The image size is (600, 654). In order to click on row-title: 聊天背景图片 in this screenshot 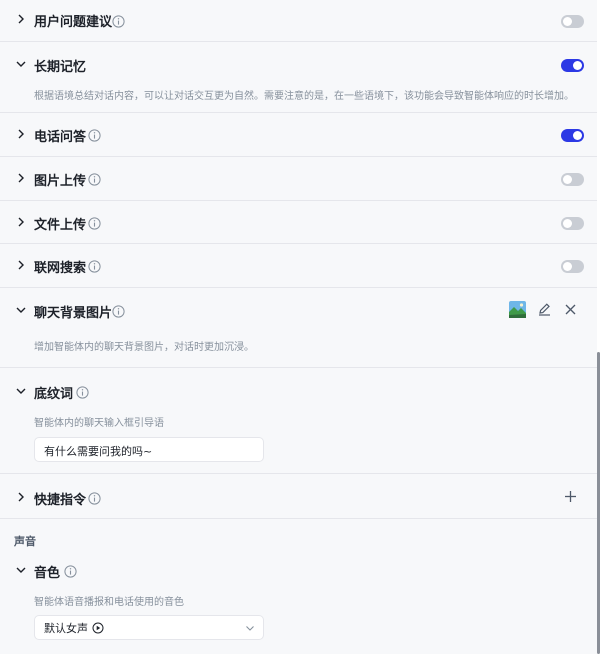, I will do `click(73, 313)`.